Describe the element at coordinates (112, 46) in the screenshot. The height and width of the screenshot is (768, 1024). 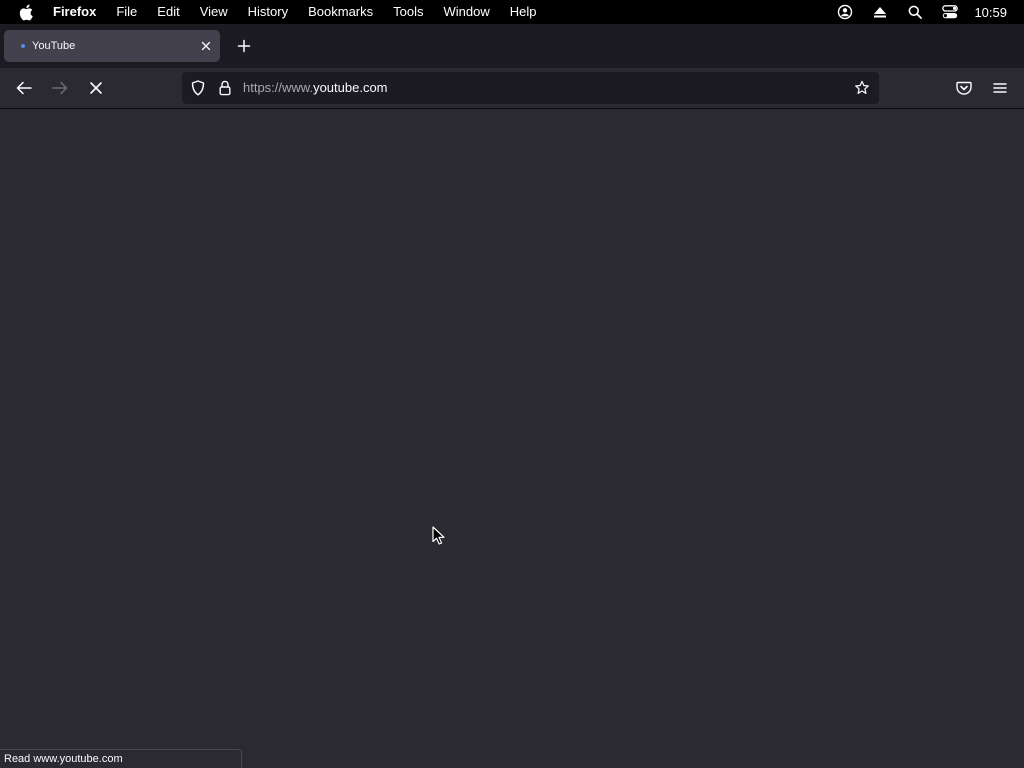
I see `tab-youtube: YouTube` at that location.